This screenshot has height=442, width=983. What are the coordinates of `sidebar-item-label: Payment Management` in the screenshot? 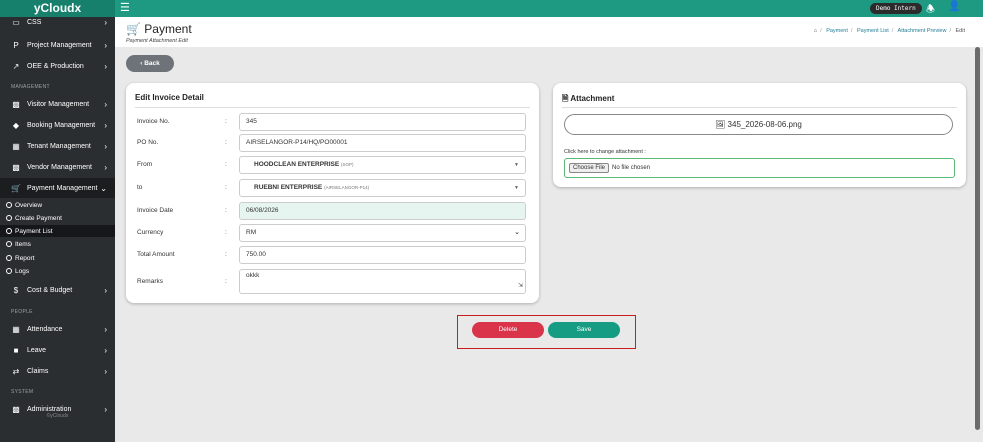 It's located at (62, 188).